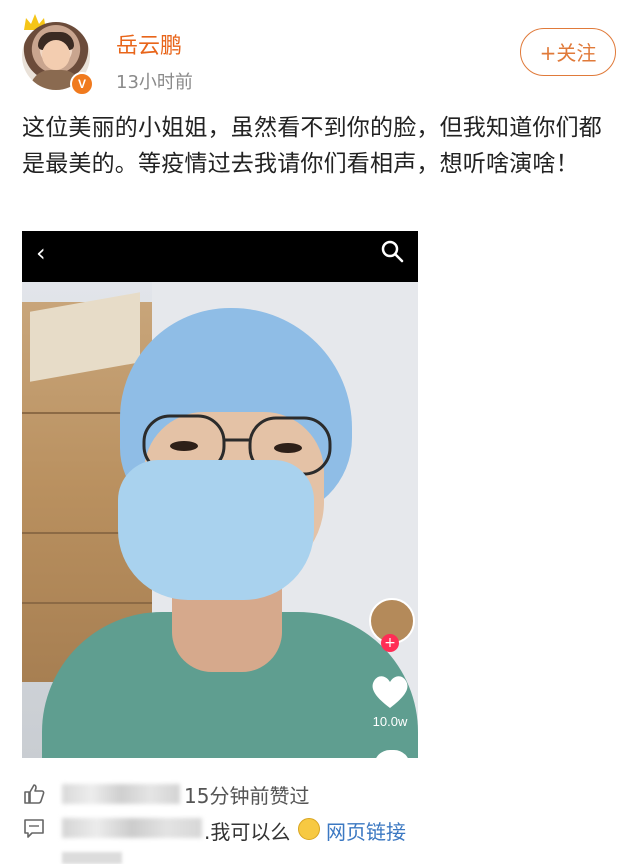 Image resolution: width=640 pixels, height=864 pixels. Describe the element at coordinates (216, 530) in the screenshot. I see `face-mask` at that location.